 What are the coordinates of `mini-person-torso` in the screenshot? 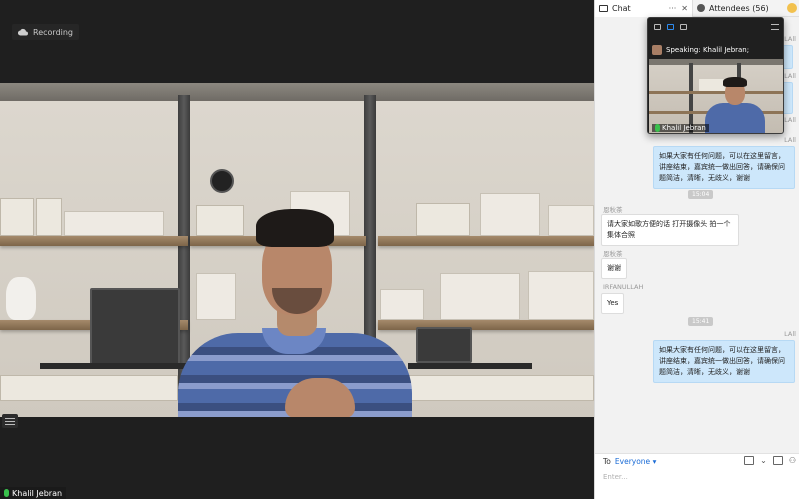 It's located at (735, 118).